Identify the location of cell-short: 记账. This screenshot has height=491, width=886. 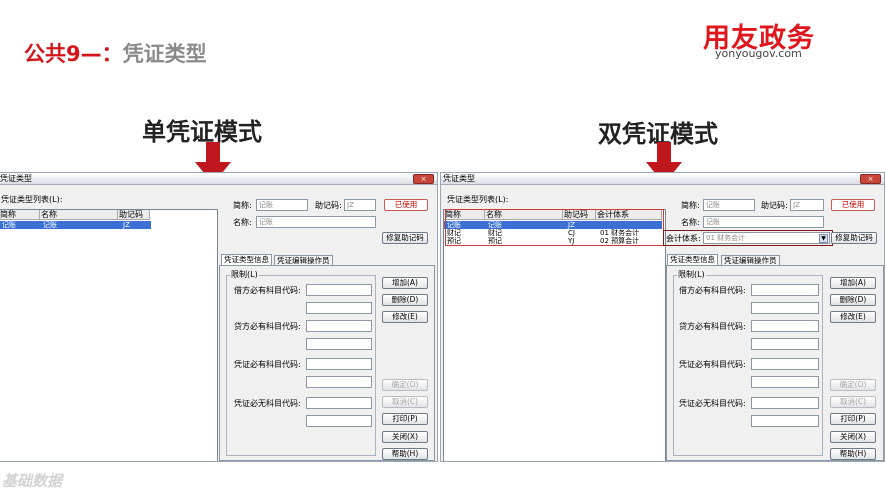
(9, 225).